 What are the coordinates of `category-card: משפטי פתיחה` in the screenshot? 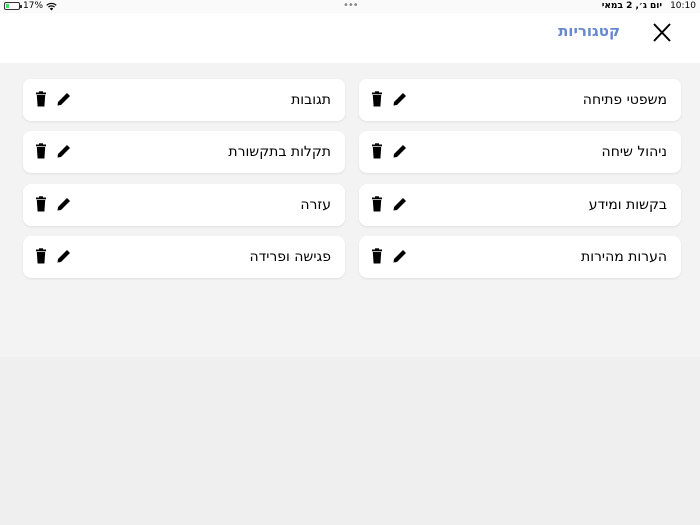 It's located at (520, 100).